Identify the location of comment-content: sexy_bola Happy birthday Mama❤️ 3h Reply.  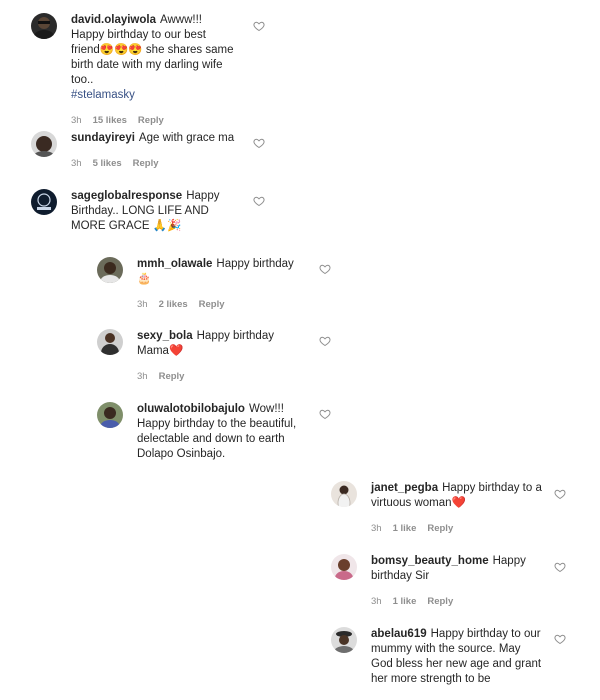
(222, 356).